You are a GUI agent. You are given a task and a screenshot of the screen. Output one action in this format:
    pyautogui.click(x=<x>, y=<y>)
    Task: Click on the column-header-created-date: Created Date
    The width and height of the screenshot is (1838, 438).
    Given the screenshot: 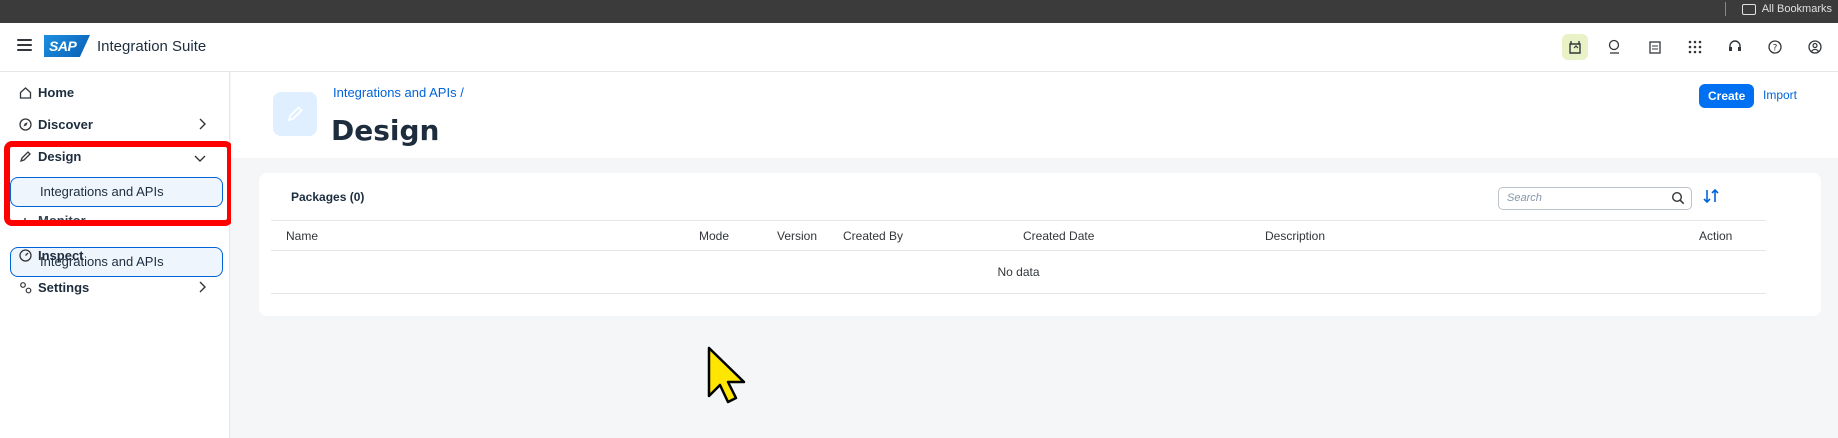 What is the action you would take?
    pyautogui.click(x=1058, y=236)
    